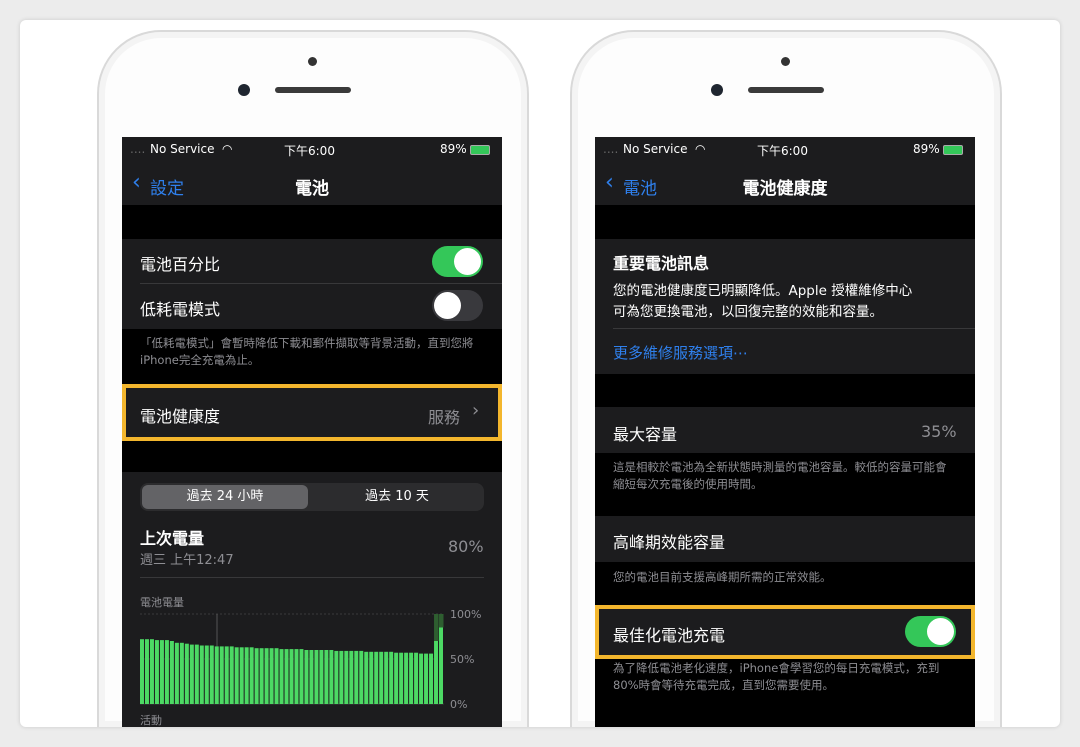 The height and width of the screenshot is (747, 1080). What do you see at coordinates (397, 497) in the screenshot?
I see `segment-10d: 過去 10 天` at bounding box center [397, 497].